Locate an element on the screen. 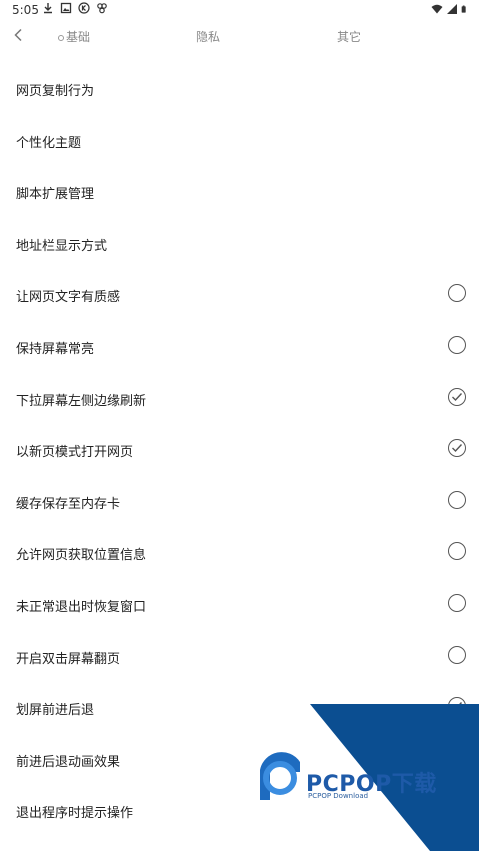 This screenshot has width=479, height=855. tab-basic: 基础 is located at coordinates (74, 36).